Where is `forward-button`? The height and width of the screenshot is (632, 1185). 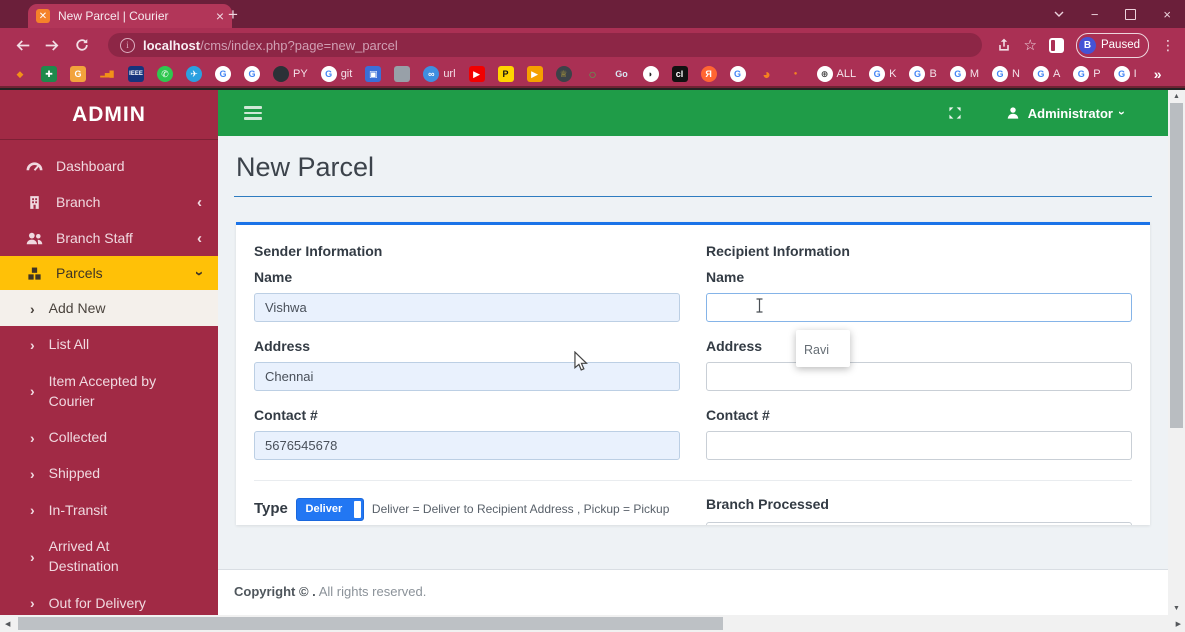
forward-button is located at coordinates (52, 45).